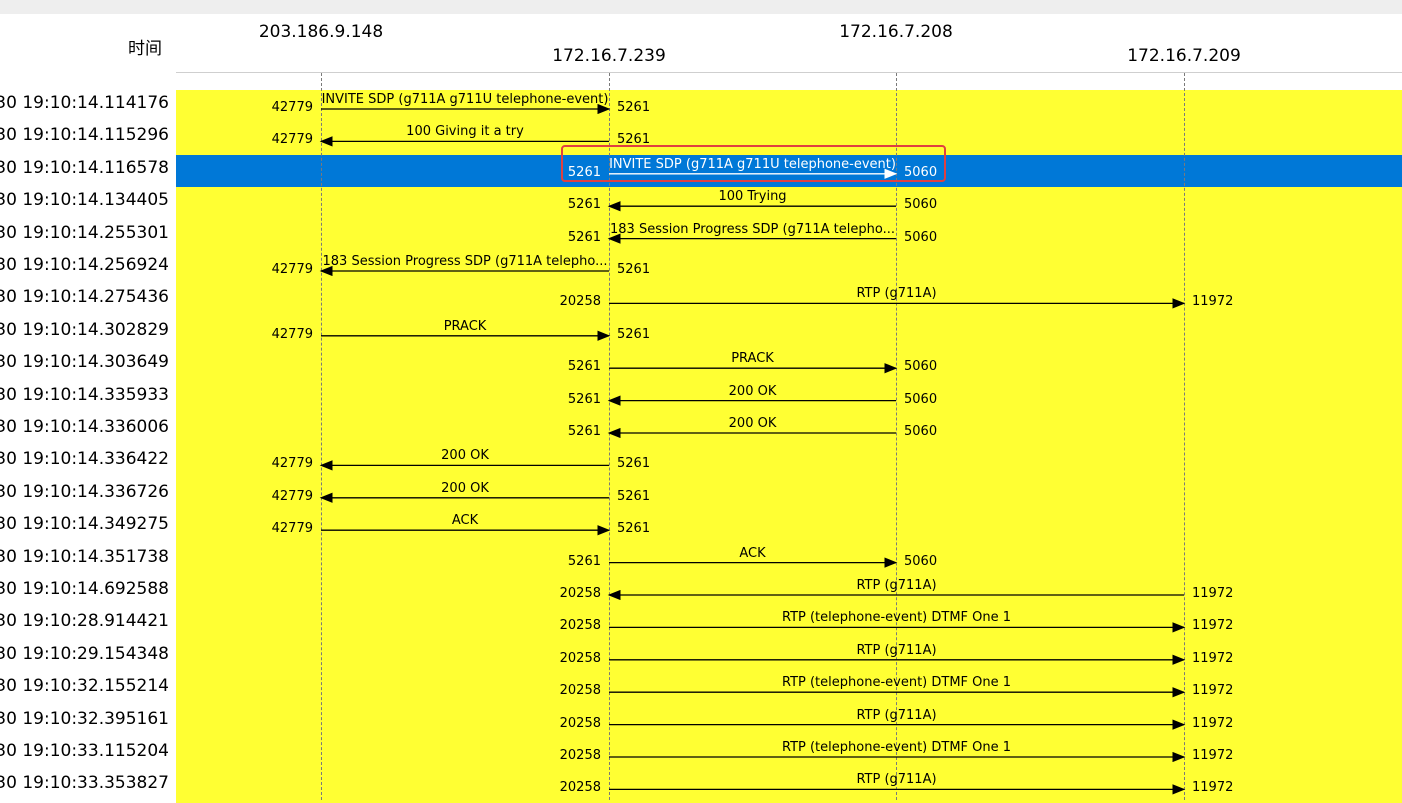  Describe the element at coordinates (701, 7) in the screenshot. I see `window-top-strip` at that location.